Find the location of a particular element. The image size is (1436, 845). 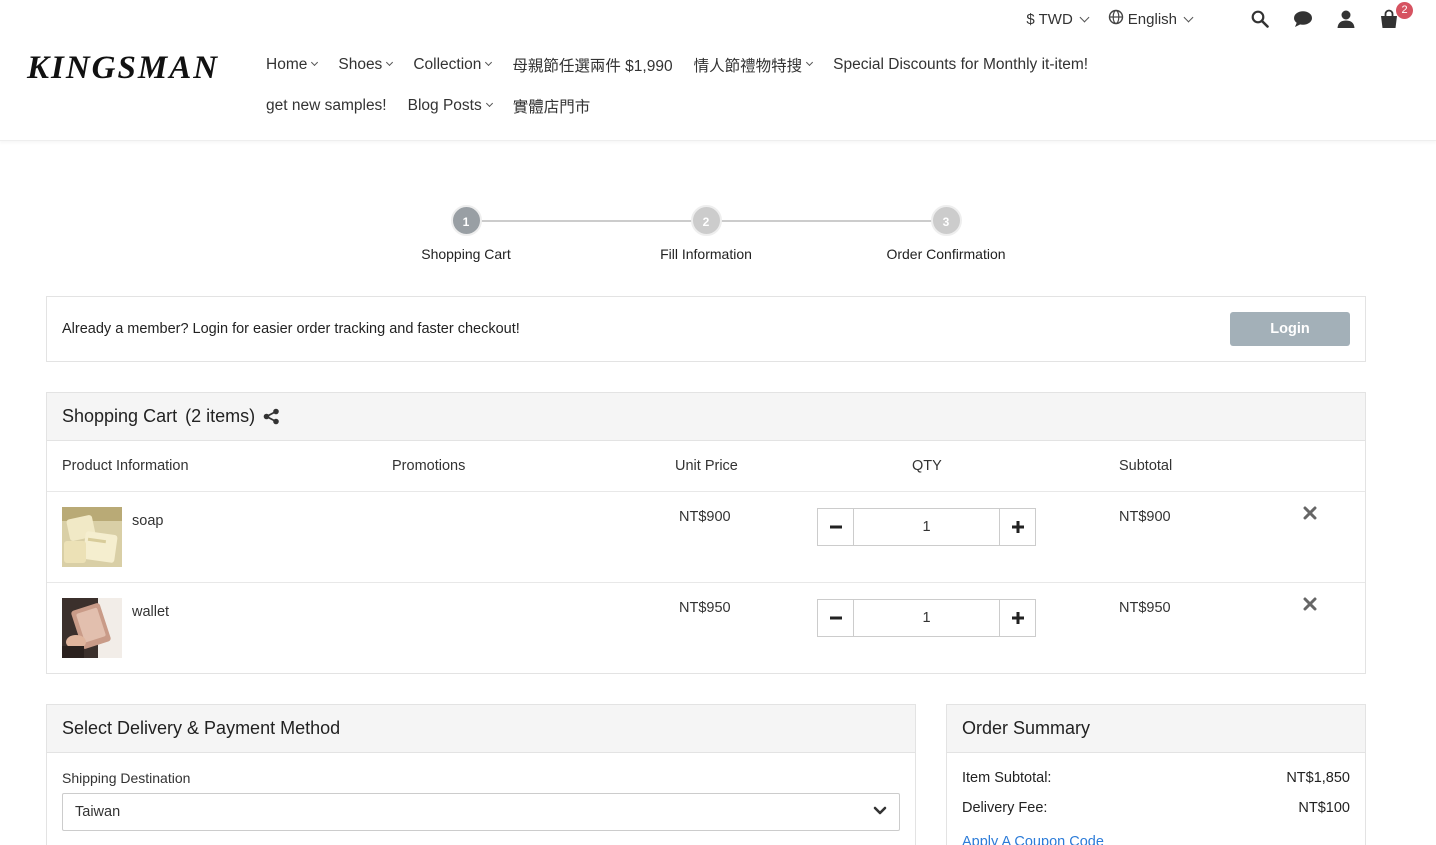

brand-logo: KINGSMAN is located at coordinates (123, 68).